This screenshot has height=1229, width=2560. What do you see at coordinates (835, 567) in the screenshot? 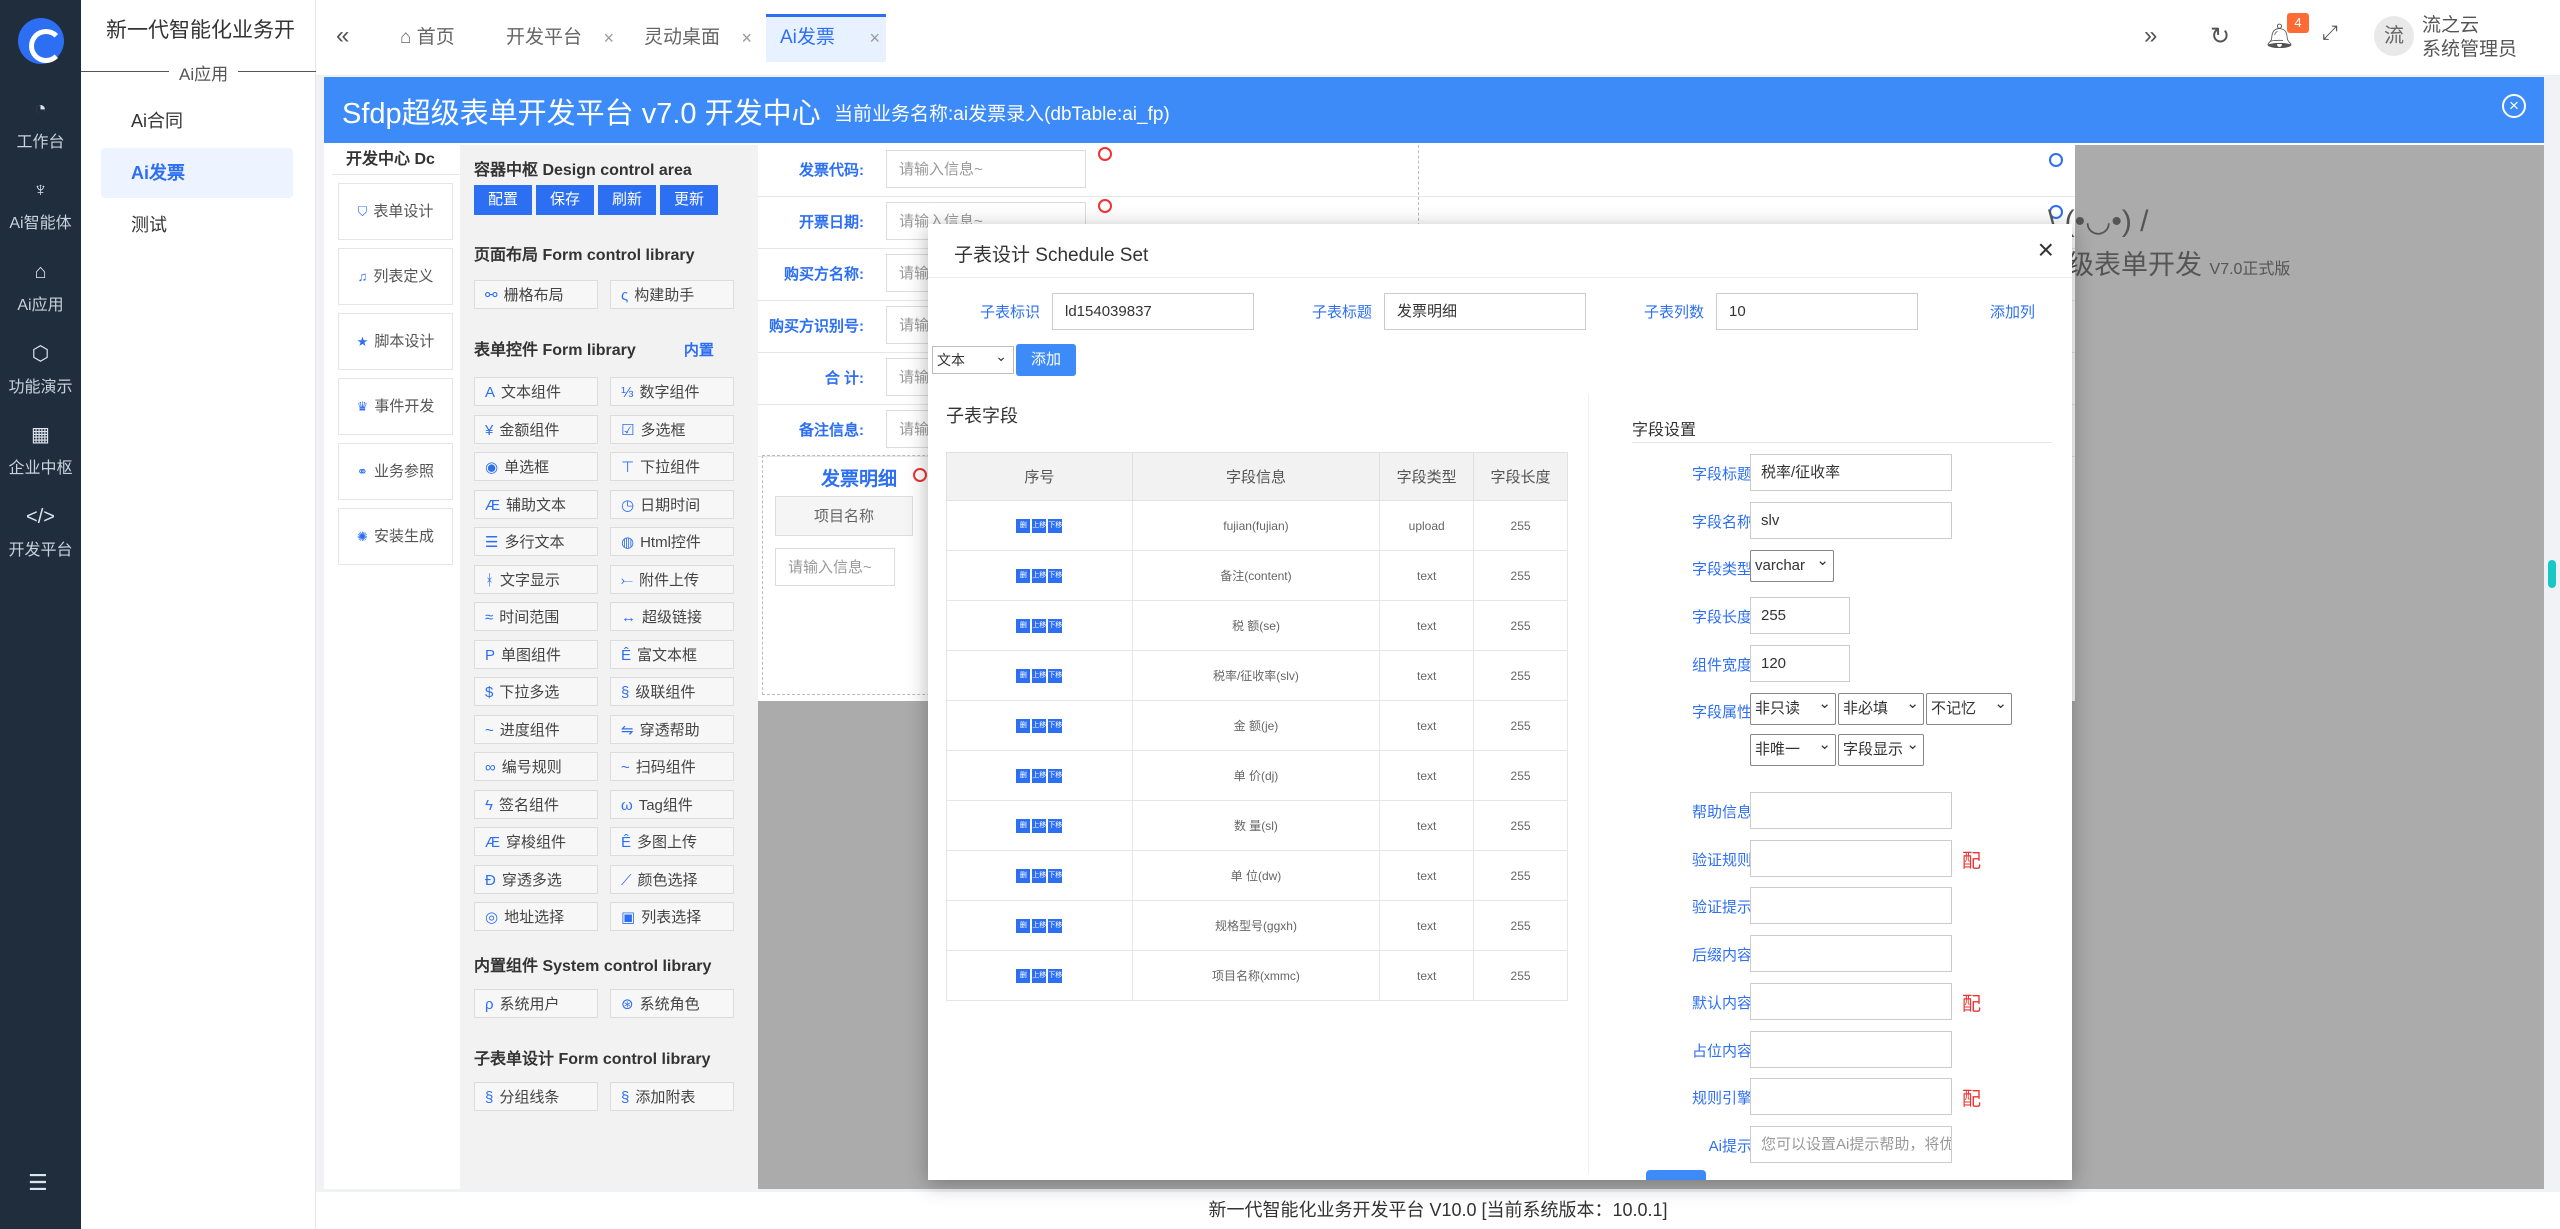
I see `subtable-input: 请输入信息~` at bounding box center [835, 567].